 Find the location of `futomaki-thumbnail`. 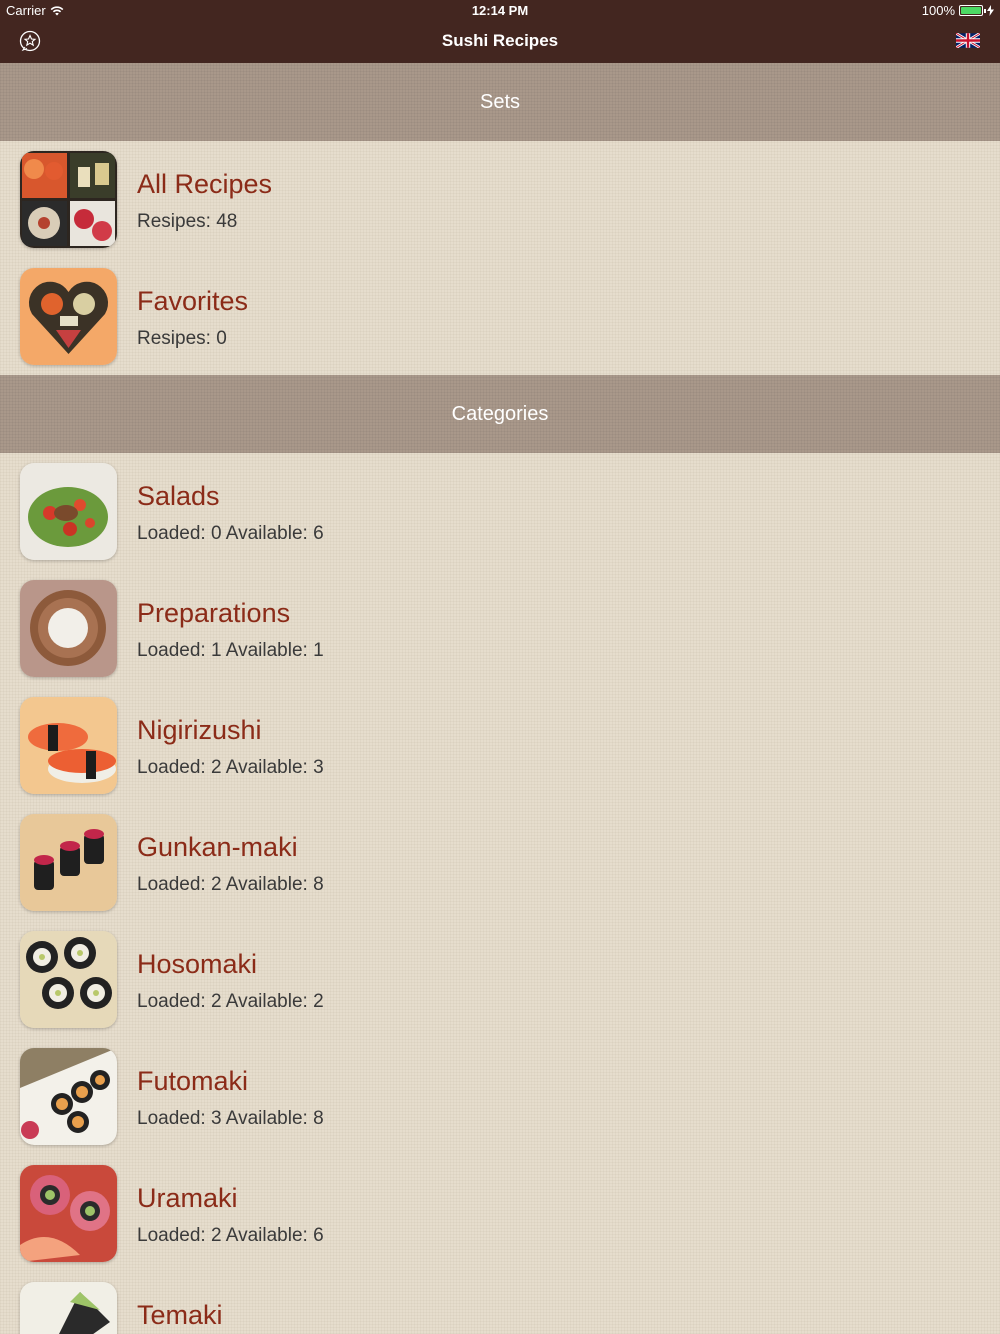

futomaki-thumbnail is located at coordinates (68, 1096).